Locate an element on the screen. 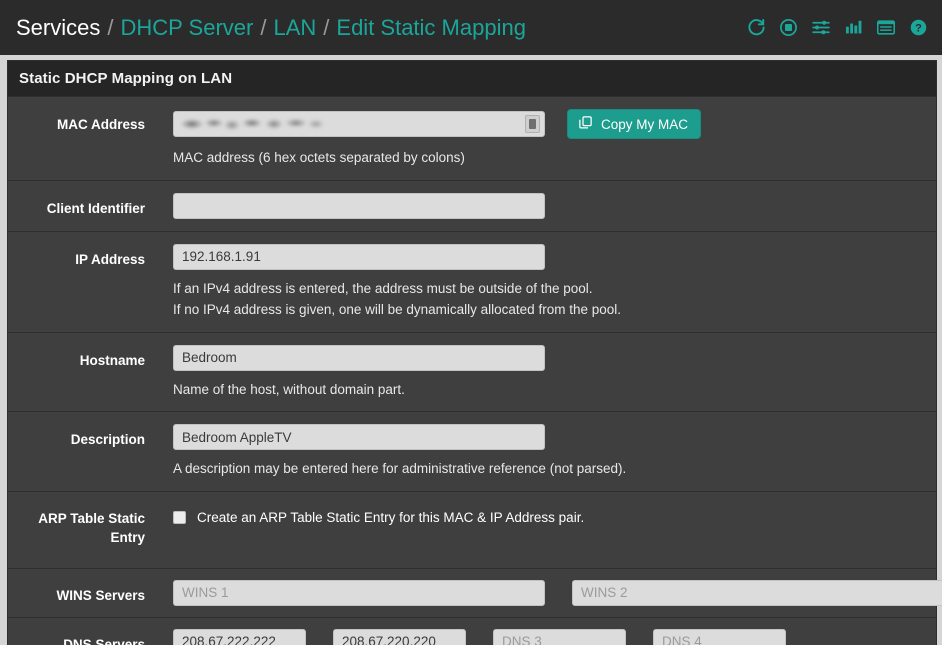  row-wins-servers: WINS Servers WINS 1 WINS 2 is located at coordinates (475, 592).